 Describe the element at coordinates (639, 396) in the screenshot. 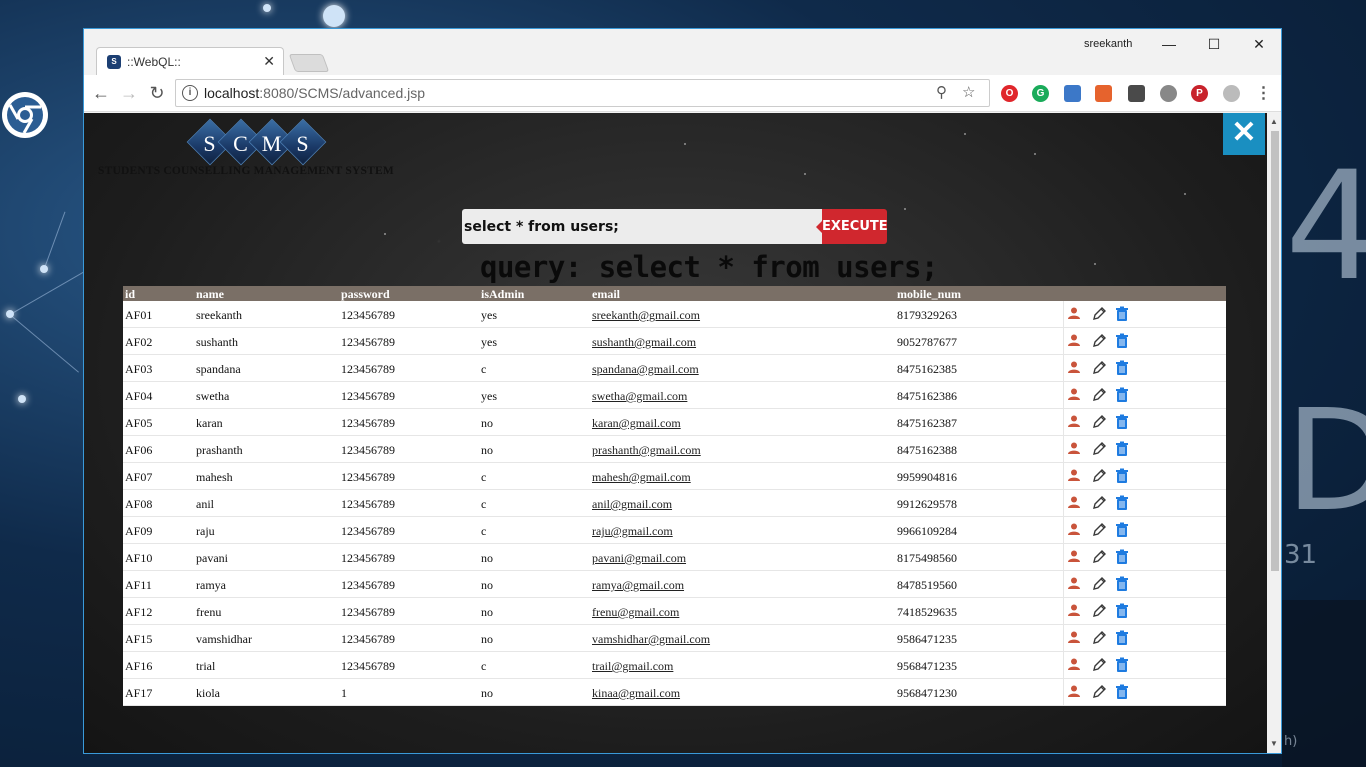

I see `cell-email: swetha@gmail.com` at that location.